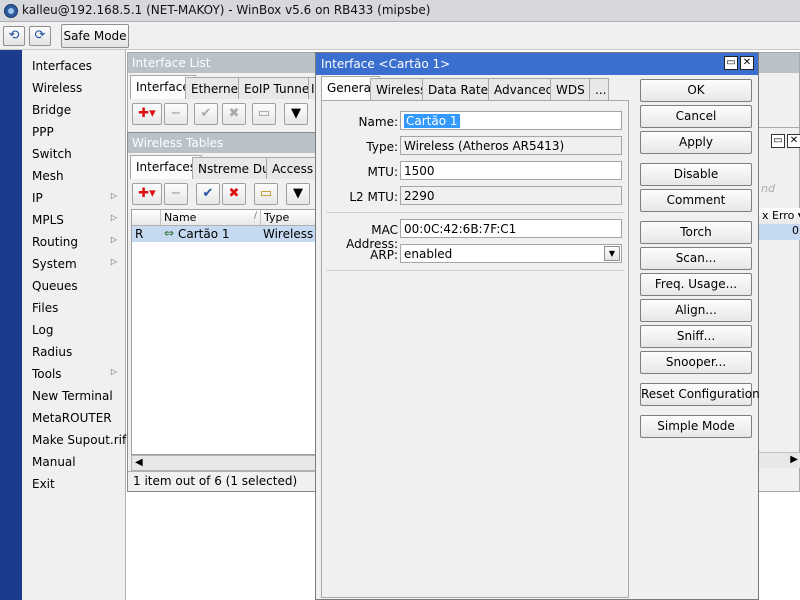  Describe the element at coordinates (224, 143) in the screenshot. I see `wireless-tables-title: Wireless Tables` at that location.